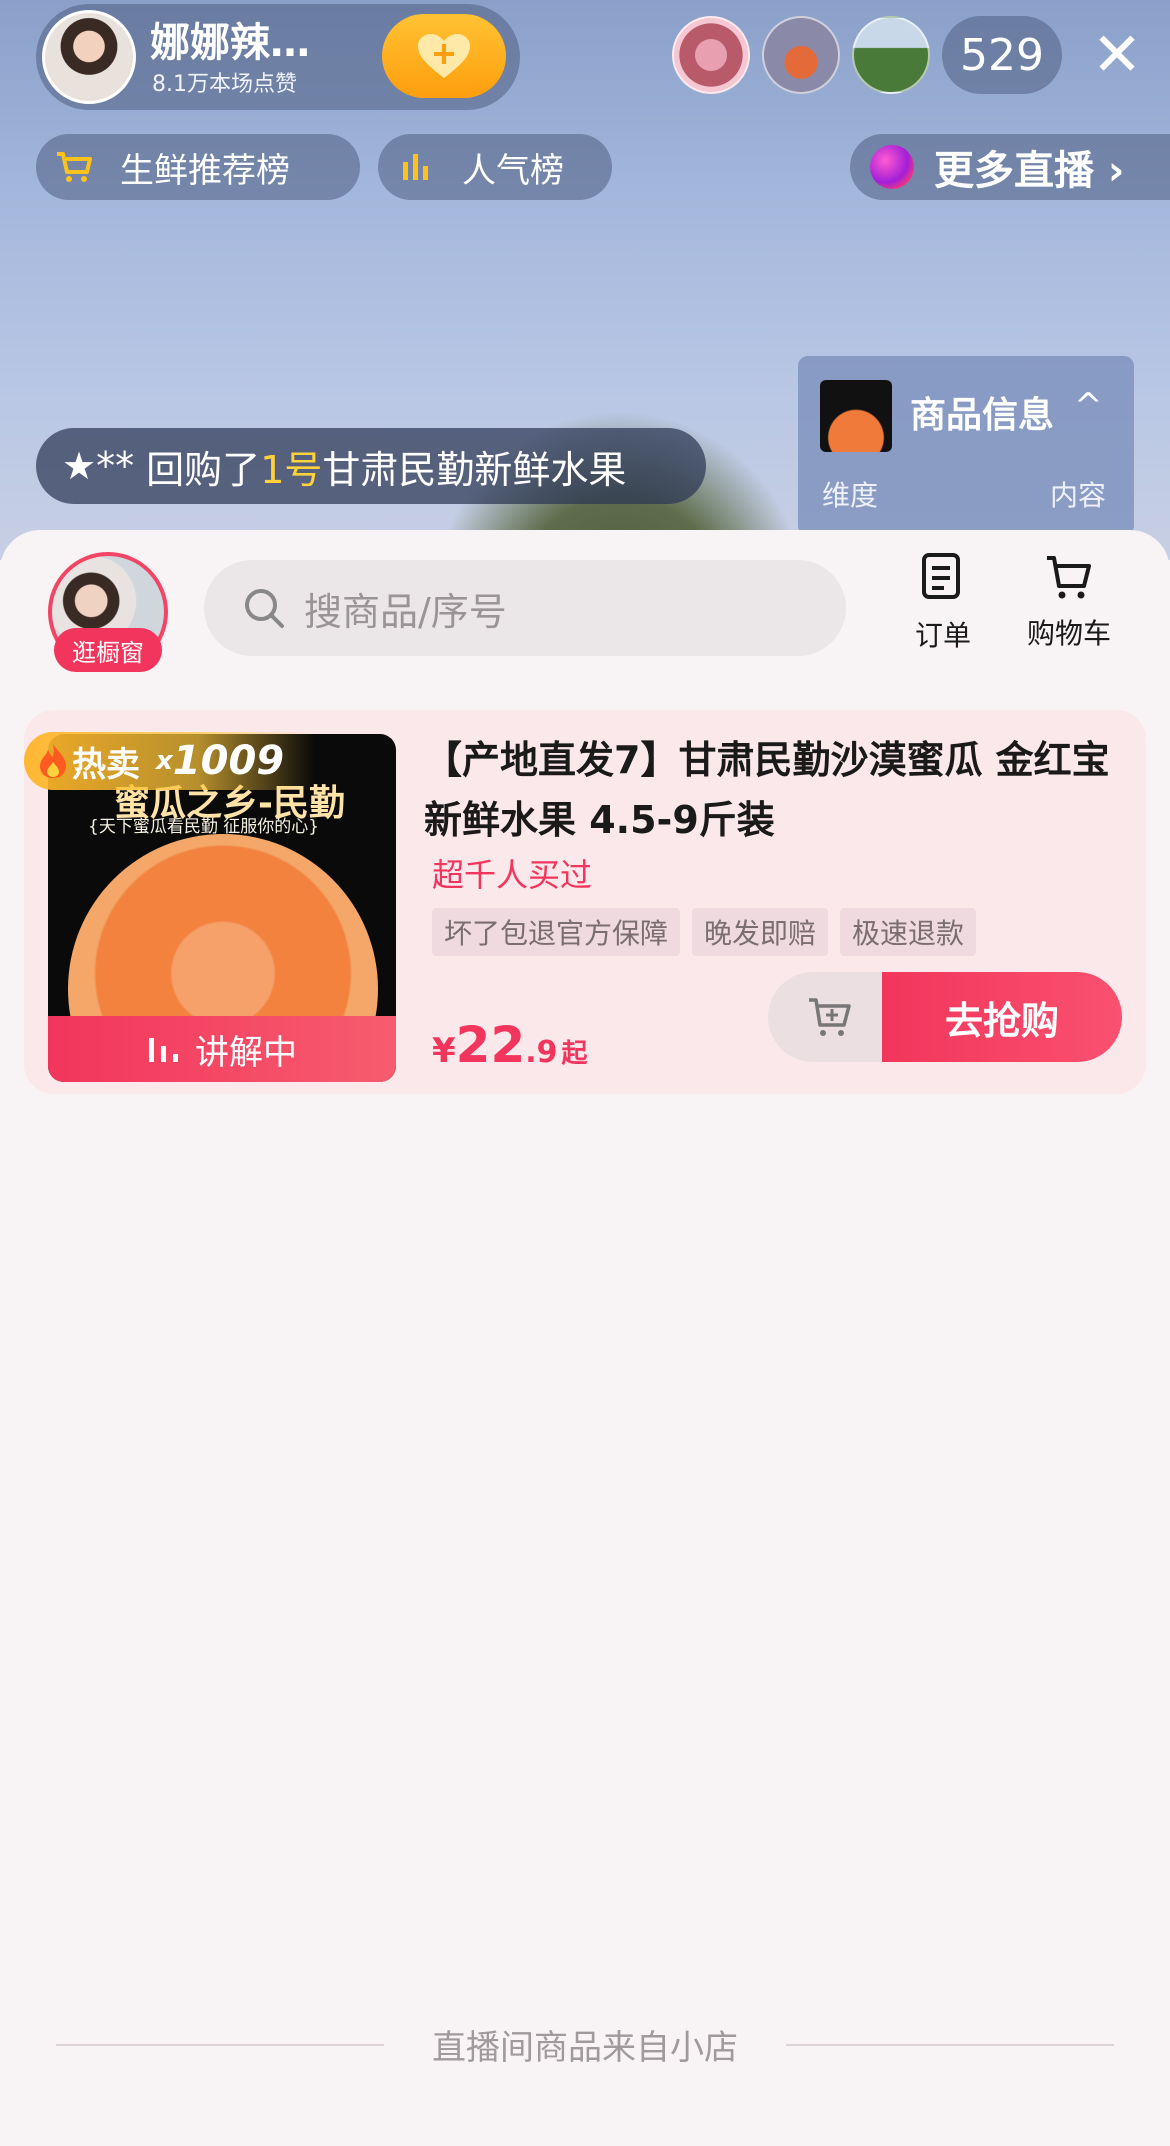 This screenshot has width=1170, height=2146. What do you see at coordinates (264, 608) in the screenshot?
I see `search-icon` at bounding box center [264, 608].